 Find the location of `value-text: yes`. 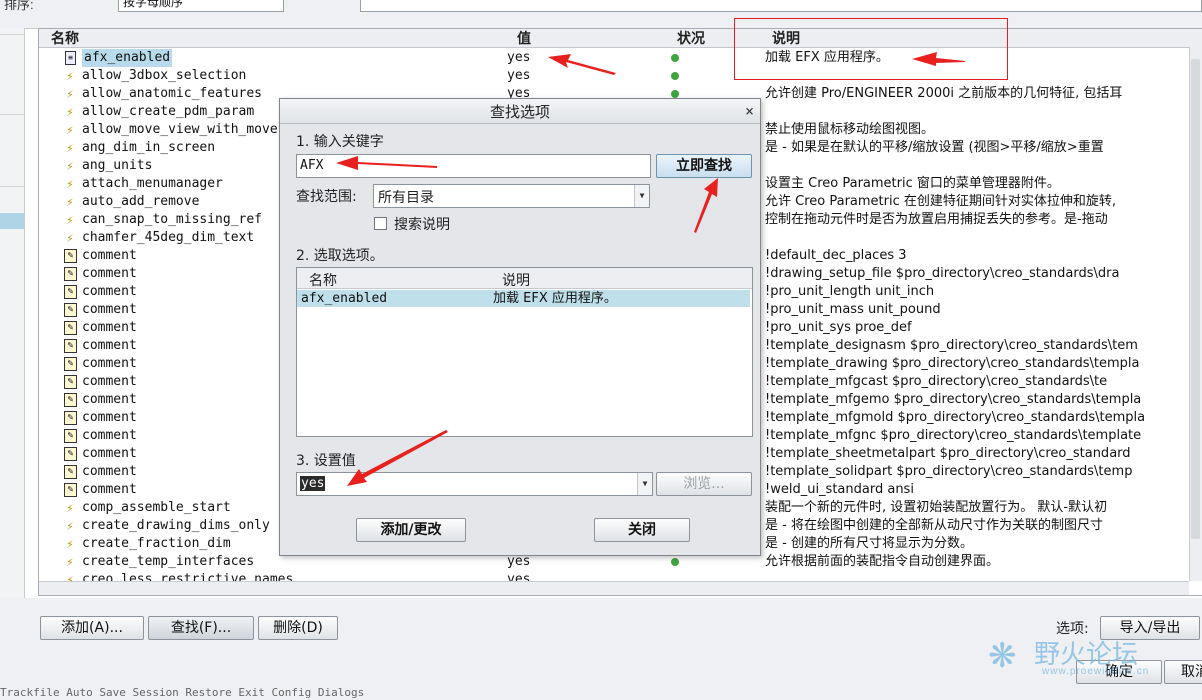

value-text: yes is located at coordinates (313, 483).